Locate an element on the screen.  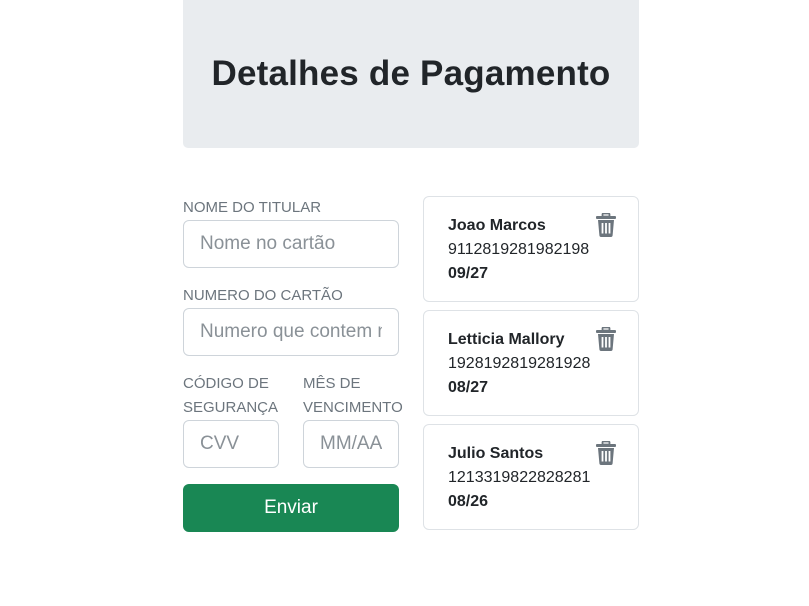
holder-name-input is located at coordinates (291, 244).